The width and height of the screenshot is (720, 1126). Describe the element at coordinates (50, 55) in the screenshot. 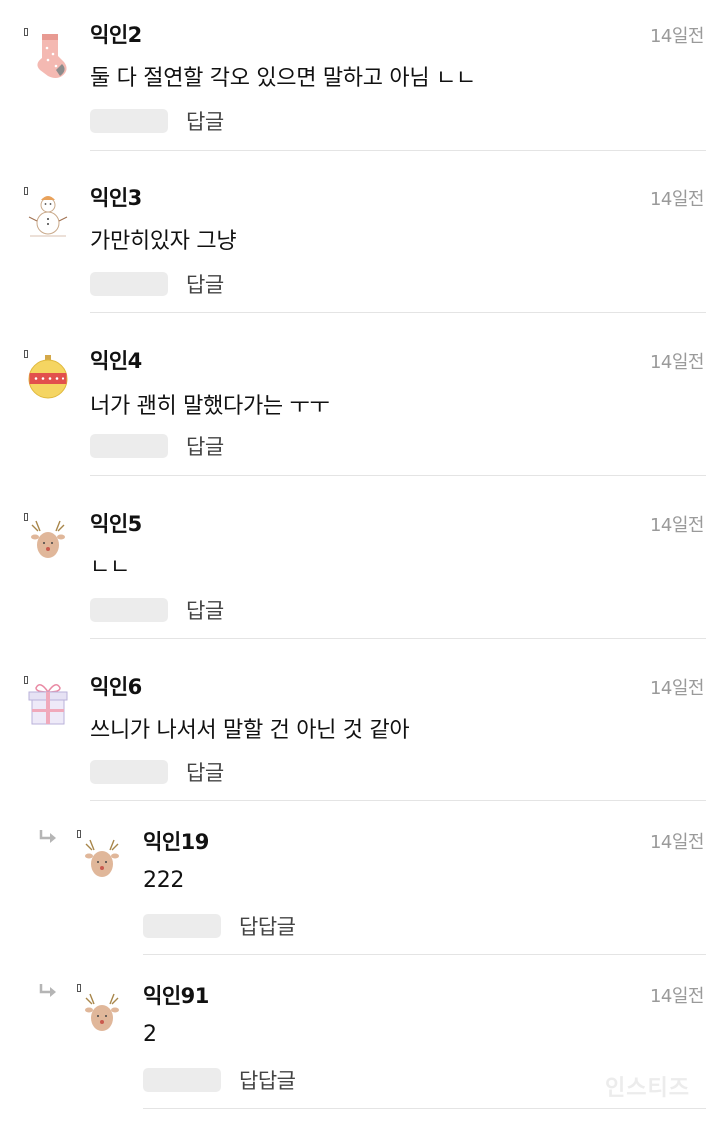

I see `sock-icon` at that location.